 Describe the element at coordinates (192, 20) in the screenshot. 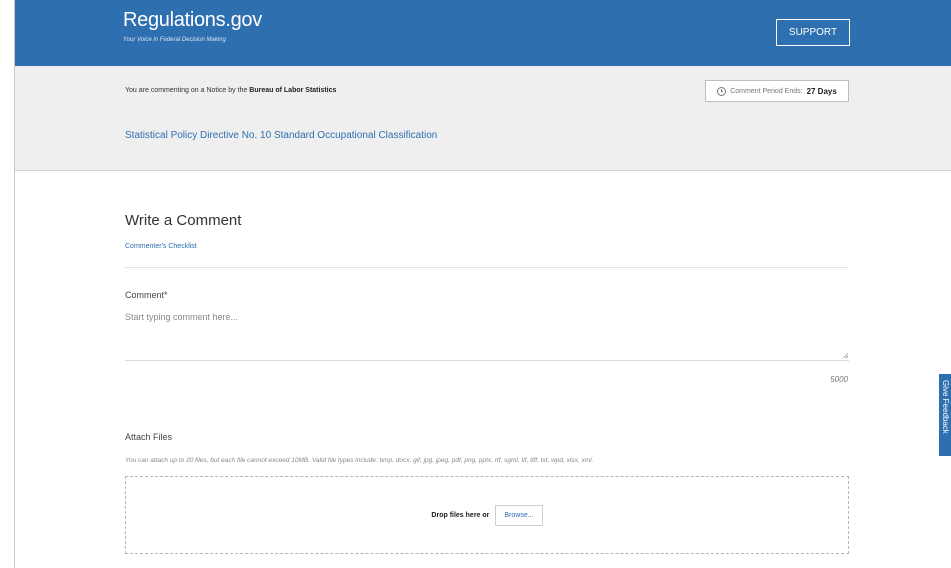

I see `site-logo: Regulations.gov` at that location.